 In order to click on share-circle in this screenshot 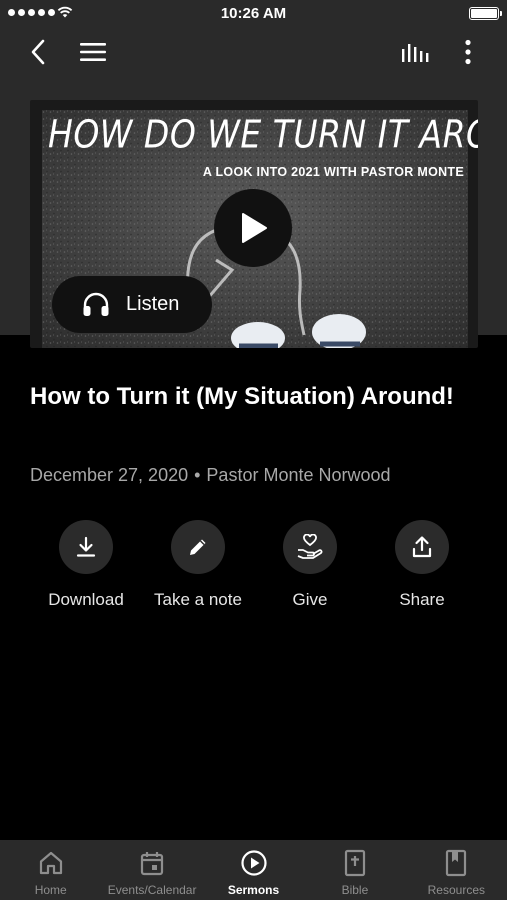, I will do `click(422, 547)`.